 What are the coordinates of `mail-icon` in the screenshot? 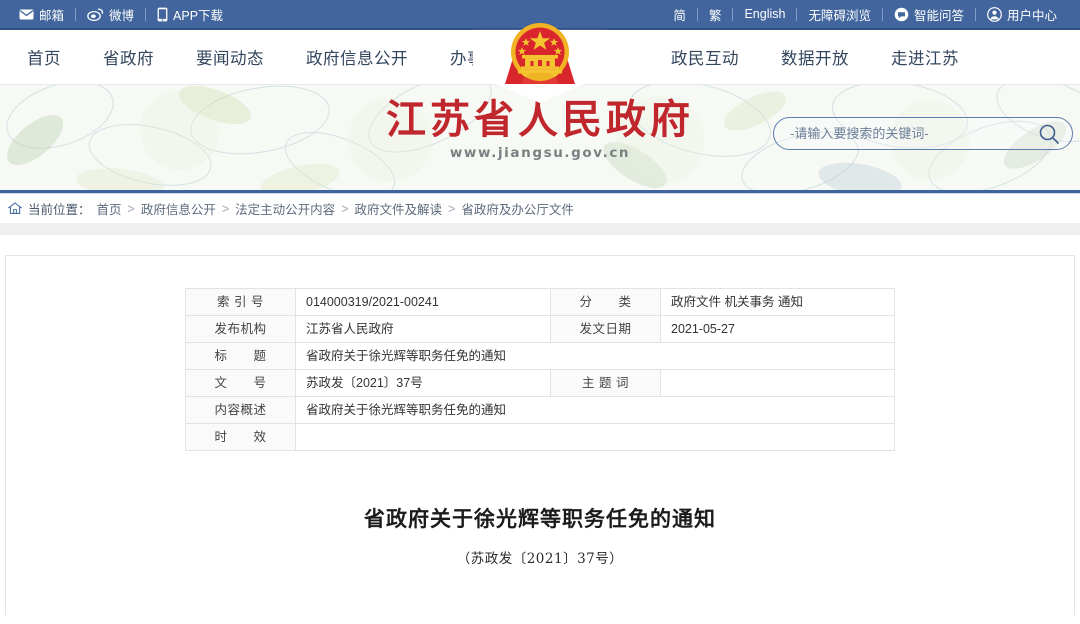 It's located at (26, 14).